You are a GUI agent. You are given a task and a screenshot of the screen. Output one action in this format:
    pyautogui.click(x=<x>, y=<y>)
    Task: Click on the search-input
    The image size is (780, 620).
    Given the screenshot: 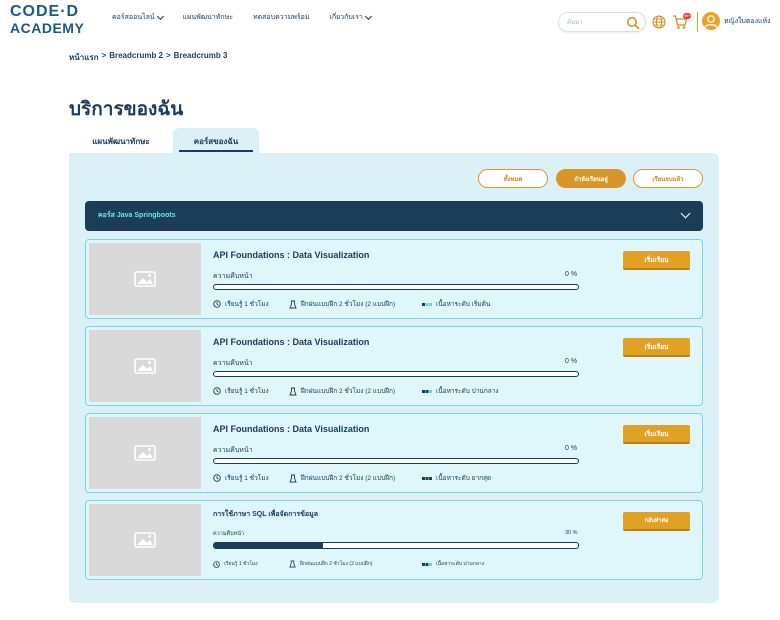 What is the action you would take?
    pyautogui.click(x=597, y=23)
    